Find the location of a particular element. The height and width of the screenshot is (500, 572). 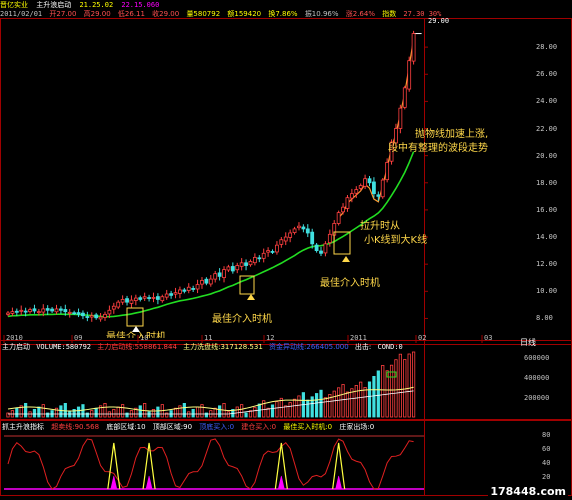

volume-panel-name: 主力启动 is located at coordinates (16, 347).